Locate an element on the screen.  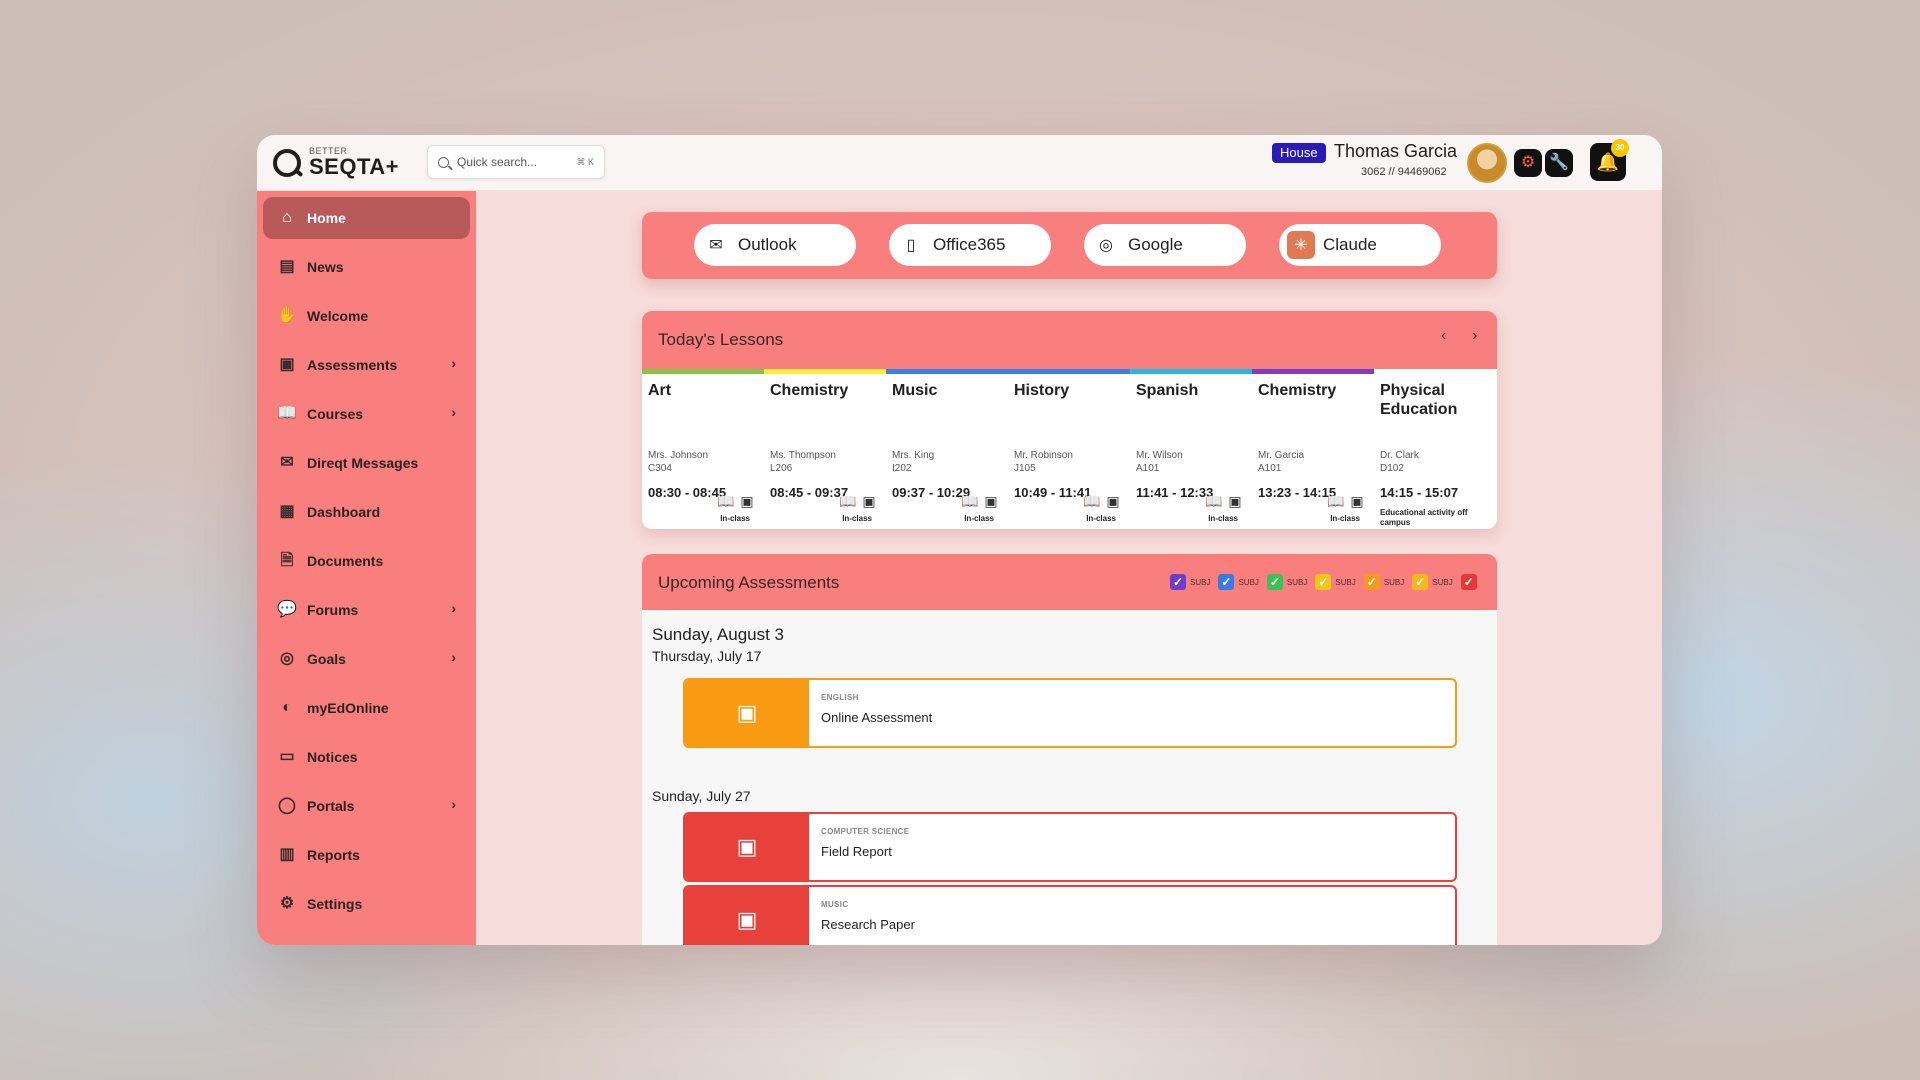
assessment-card: ▣ ENGLISH Online Assessment is located at coordinates (1070, 713).